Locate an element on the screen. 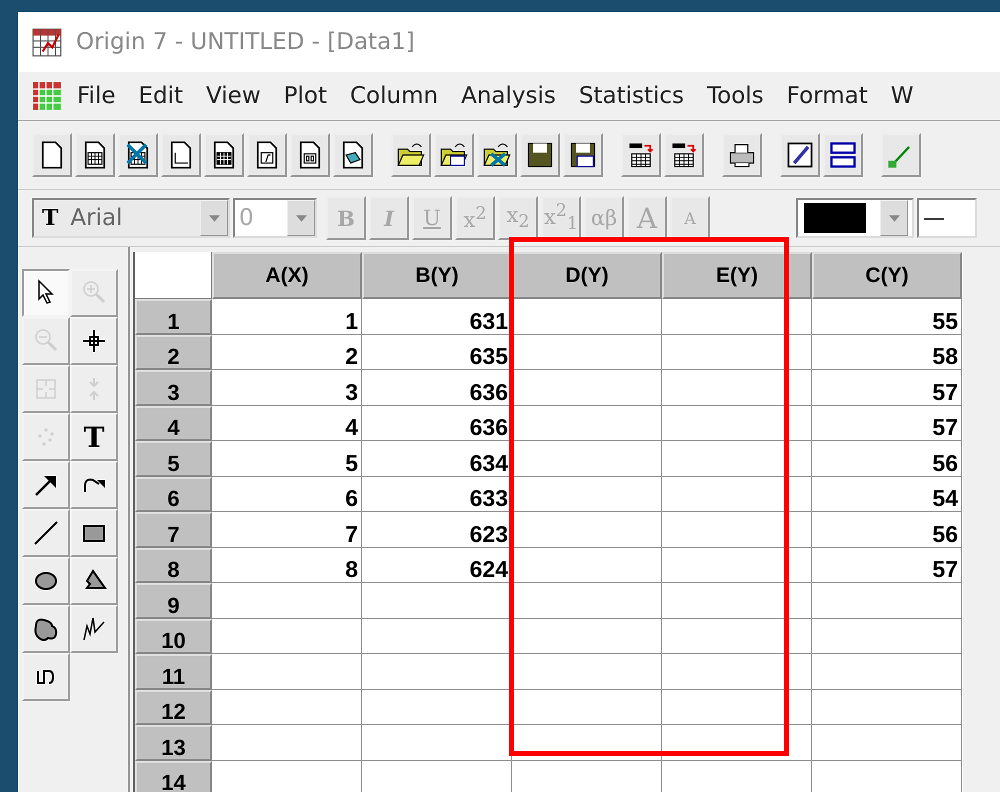 The width and height of the screenshot is (1000, 792). row-header: 1 is located at coordinates (173, 316).